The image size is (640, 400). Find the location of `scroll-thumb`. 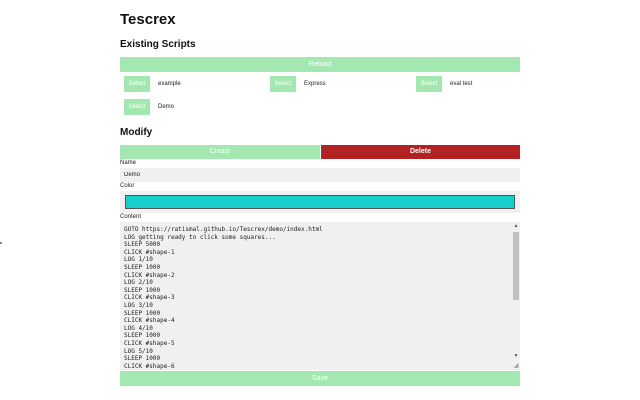

scroll-thumb is located at coordinates (516, 266).